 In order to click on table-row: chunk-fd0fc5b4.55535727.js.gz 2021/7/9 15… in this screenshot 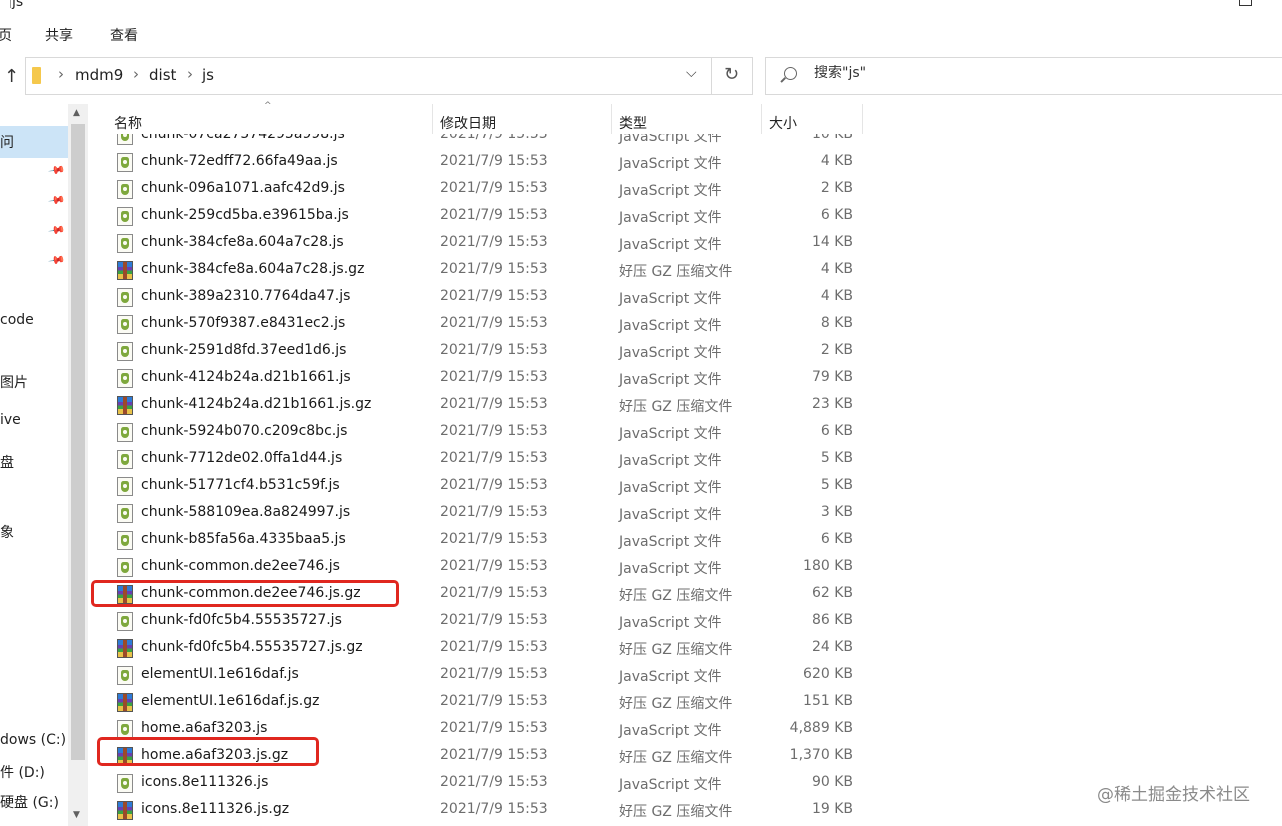, I will do `click(685, 648)`.